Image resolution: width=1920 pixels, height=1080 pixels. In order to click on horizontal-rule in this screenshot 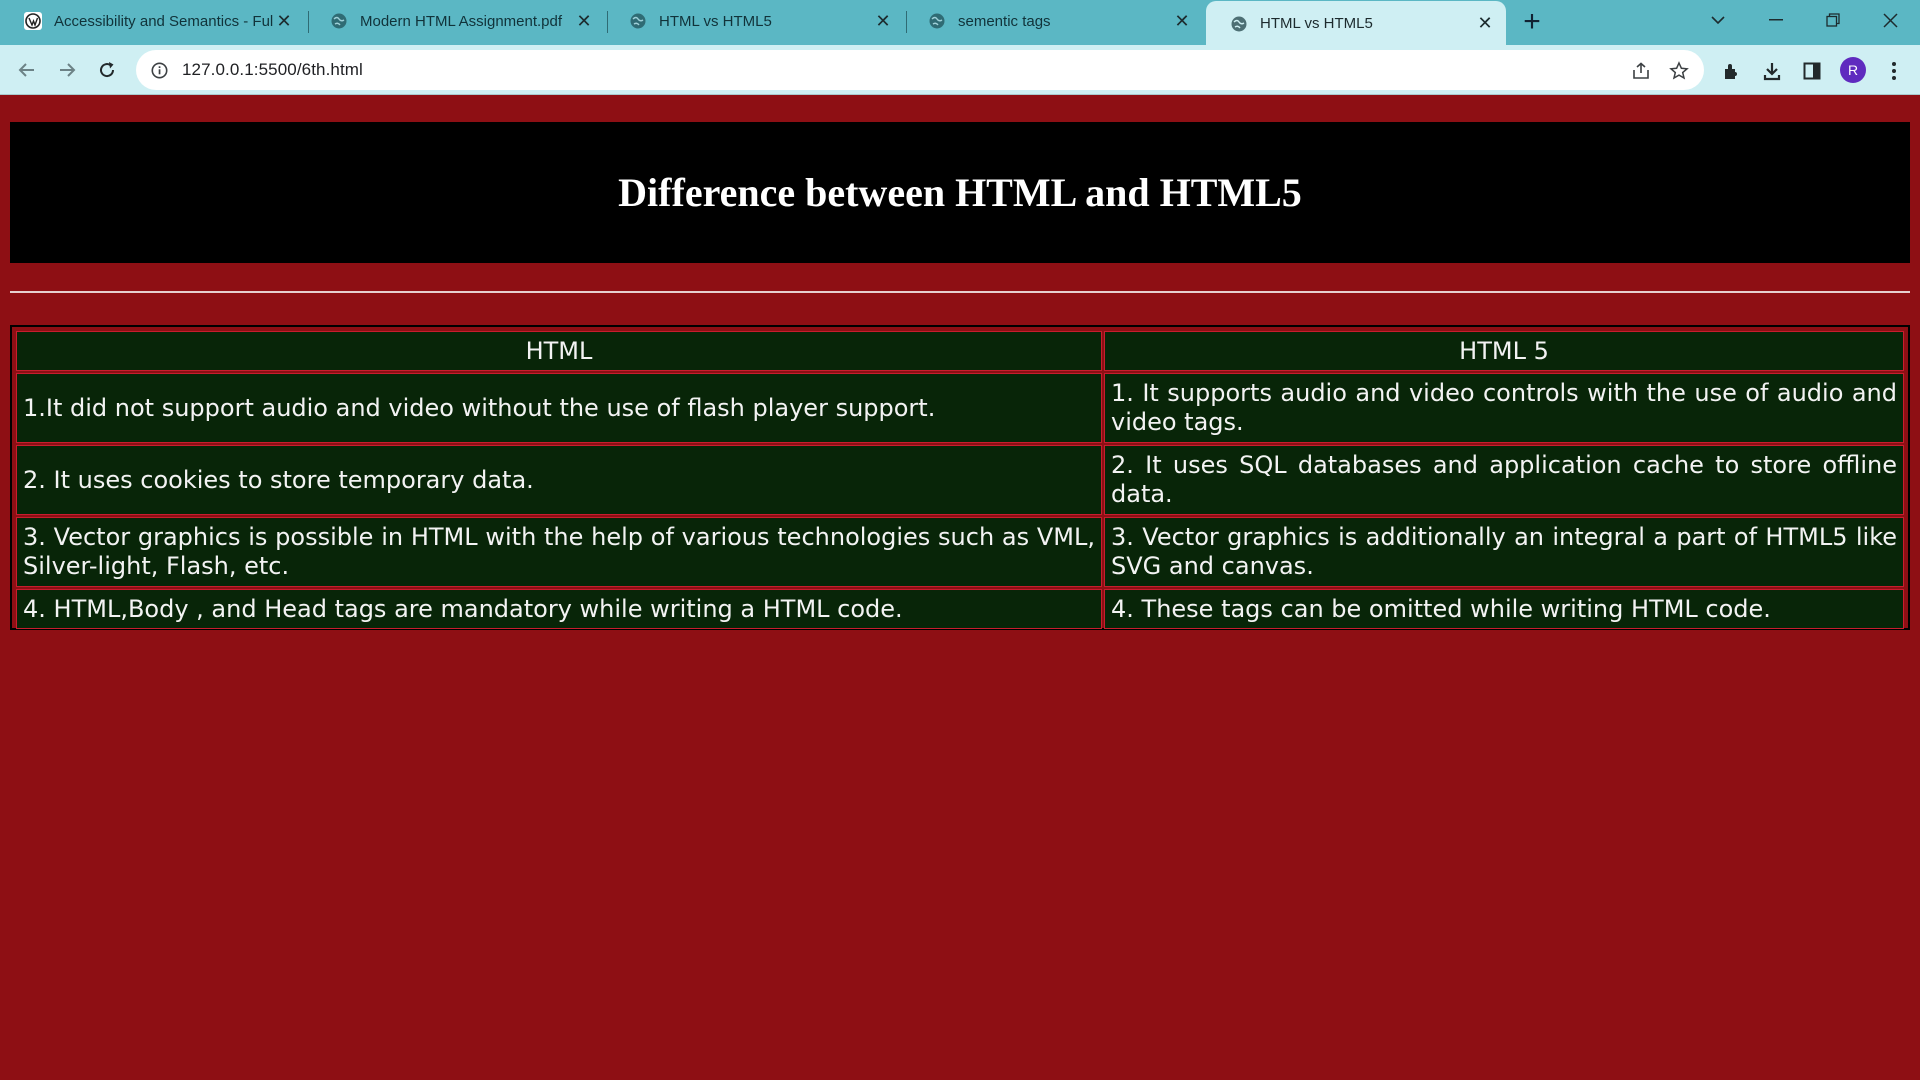, I will do `click(960, 292)`.